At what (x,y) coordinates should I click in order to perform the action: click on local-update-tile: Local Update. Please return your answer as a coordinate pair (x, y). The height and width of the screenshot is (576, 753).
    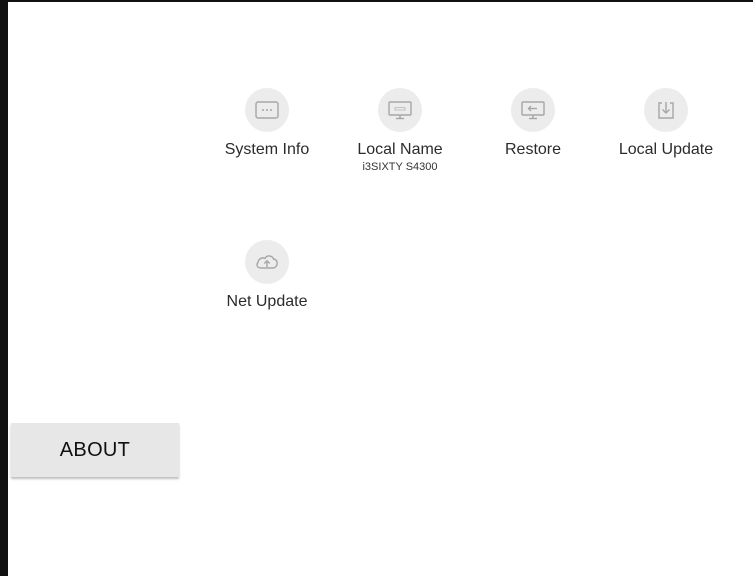
    Looking at the image, I should click on (666, 123).